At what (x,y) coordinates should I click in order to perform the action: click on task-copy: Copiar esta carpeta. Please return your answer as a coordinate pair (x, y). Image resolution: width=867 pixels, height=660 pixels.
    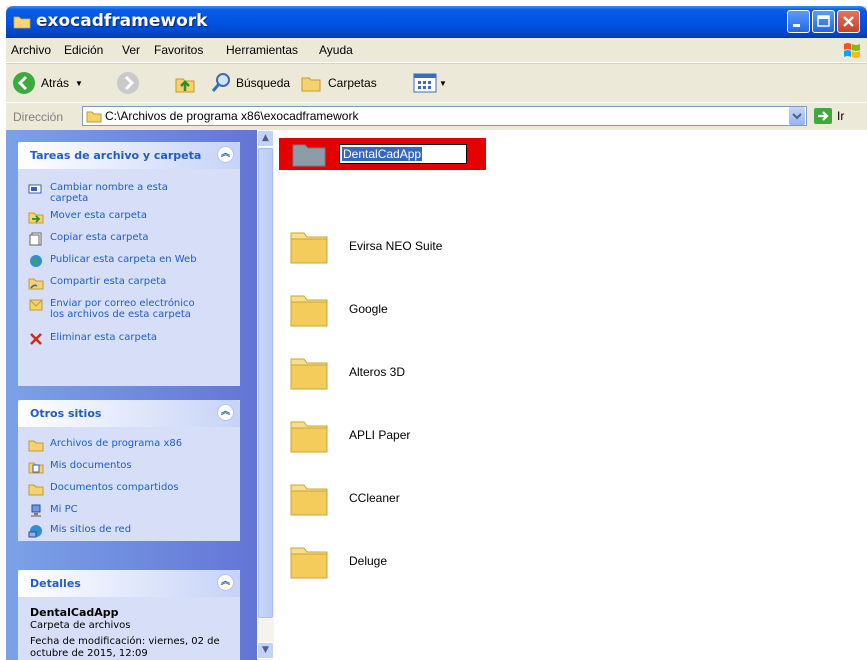
    Looking at the image, I should click on (88, 239).